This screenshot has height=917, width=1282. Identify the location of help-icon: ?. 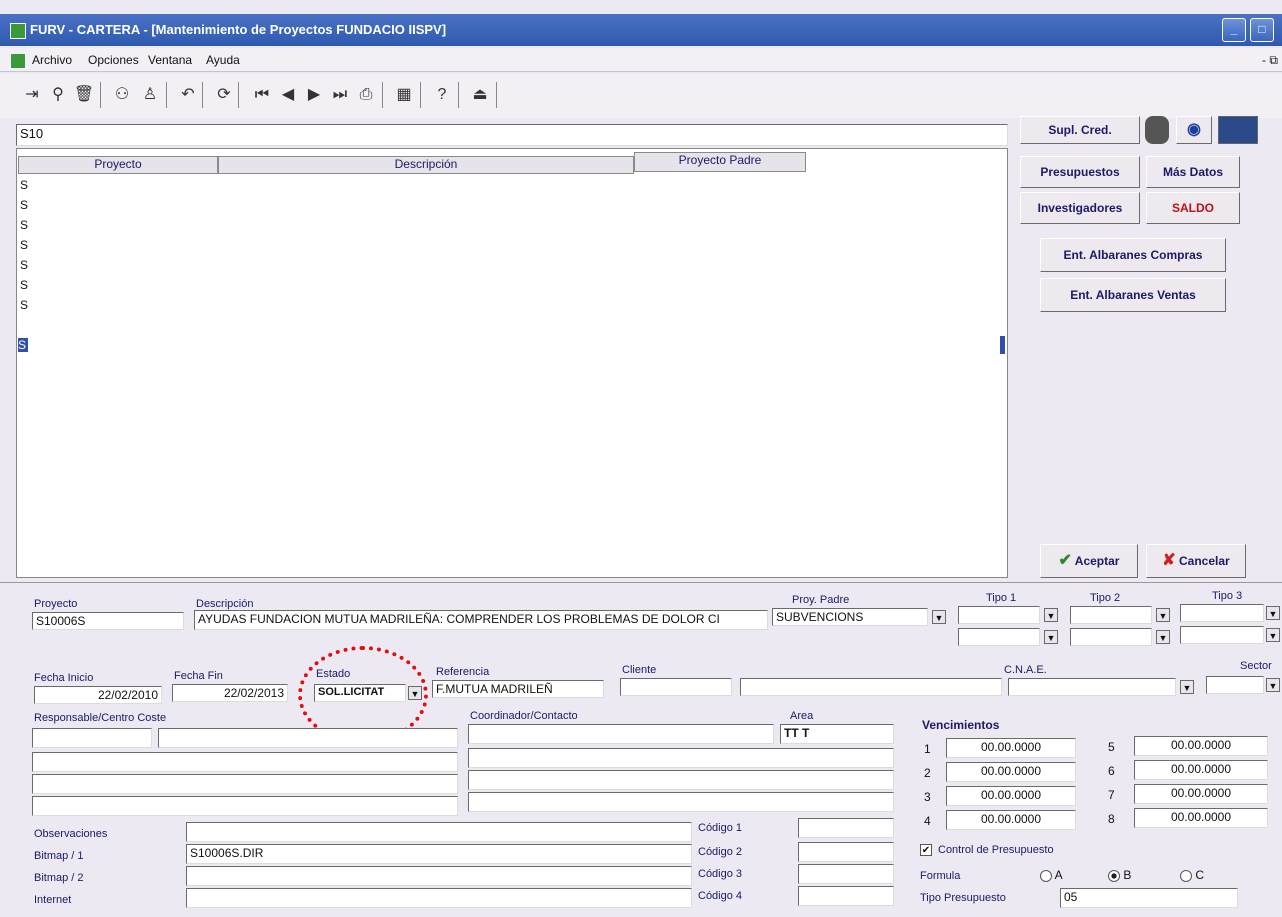
(442, 95).